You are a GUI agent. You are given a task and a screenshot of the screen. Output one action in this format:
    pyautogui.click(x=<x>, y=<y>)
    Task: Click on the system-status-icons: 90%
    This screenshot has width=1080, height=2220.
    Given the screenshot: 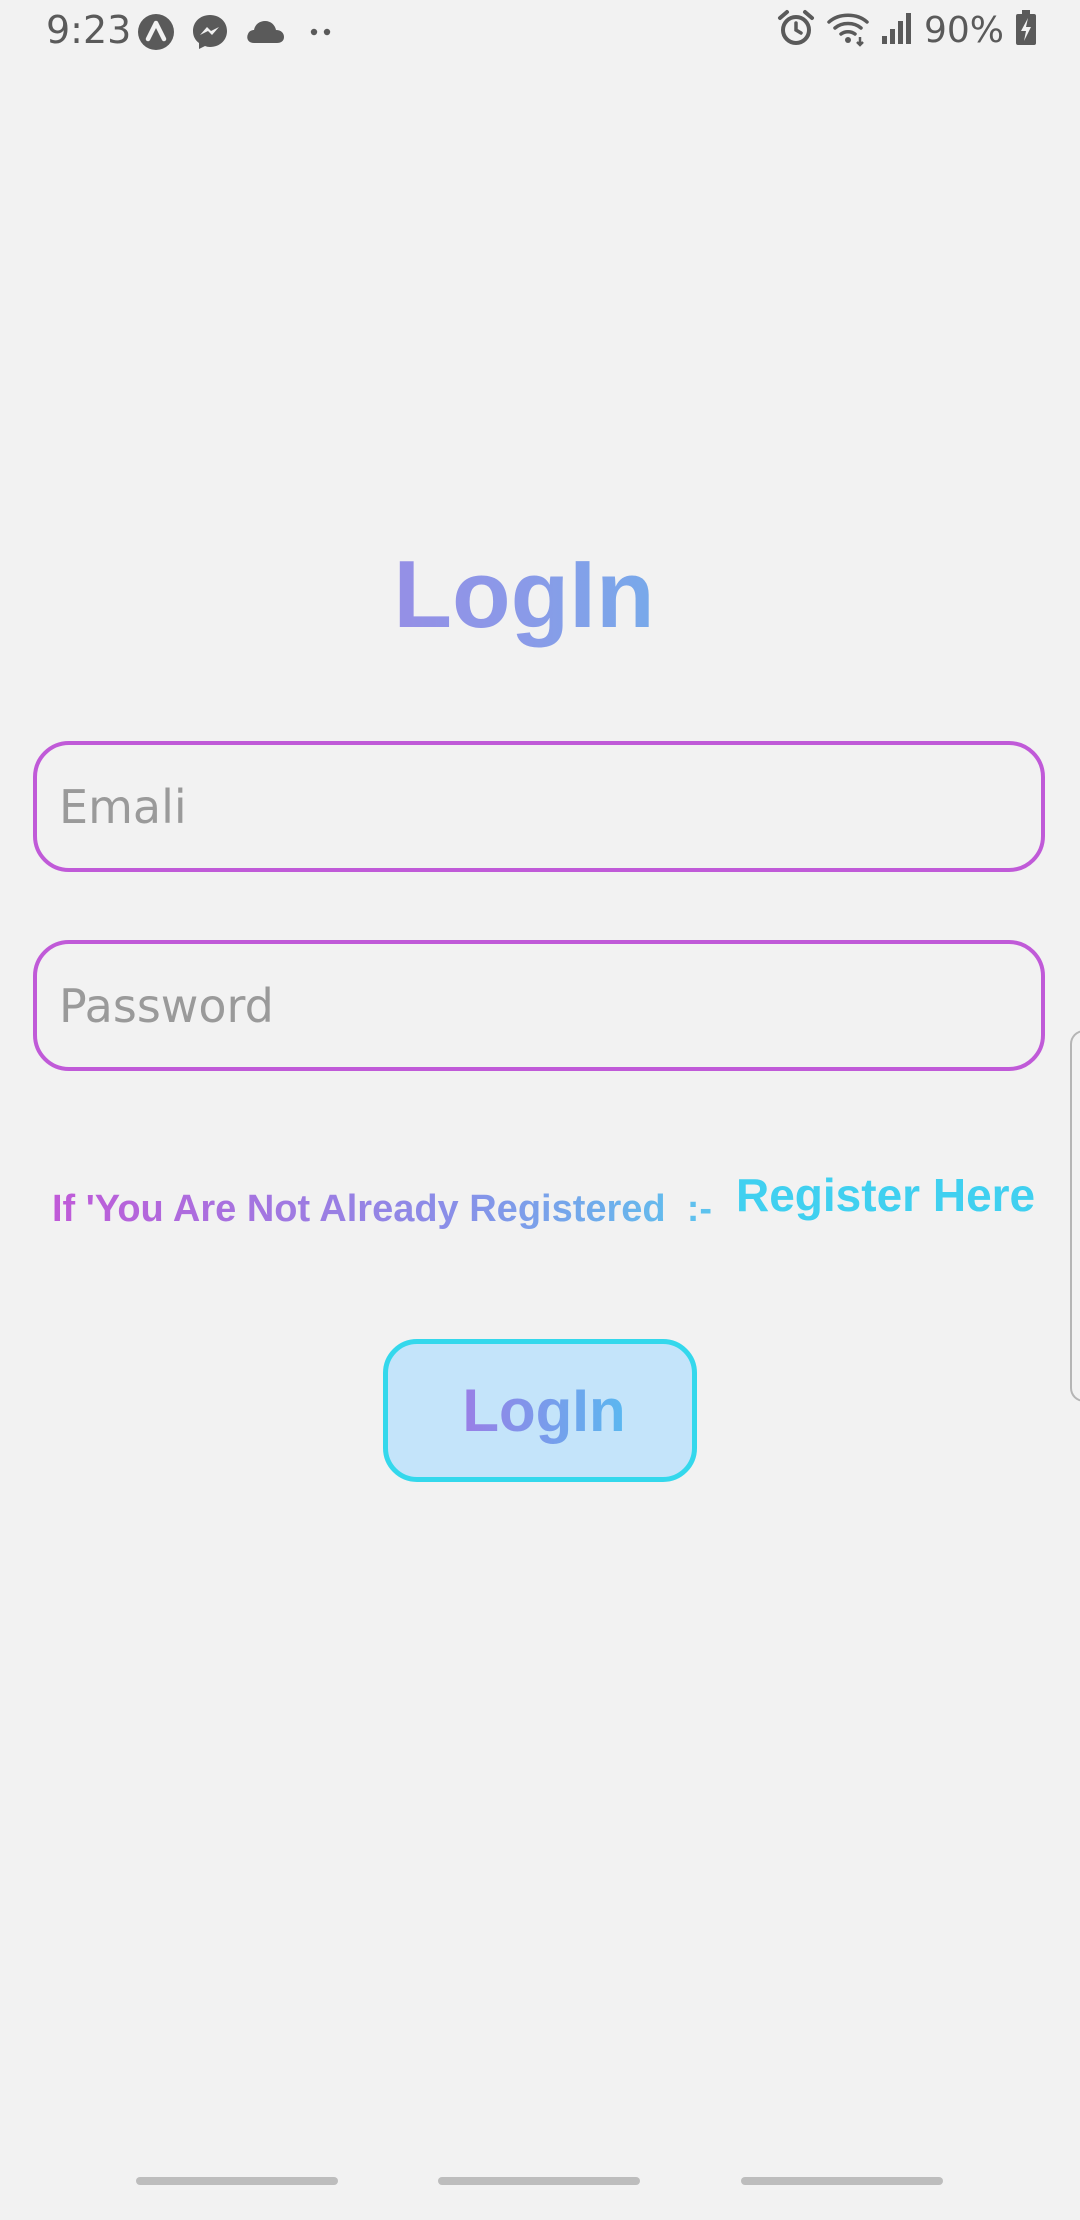 What is the action you would take?
    pyautogui.click(x=907, y=30)
    